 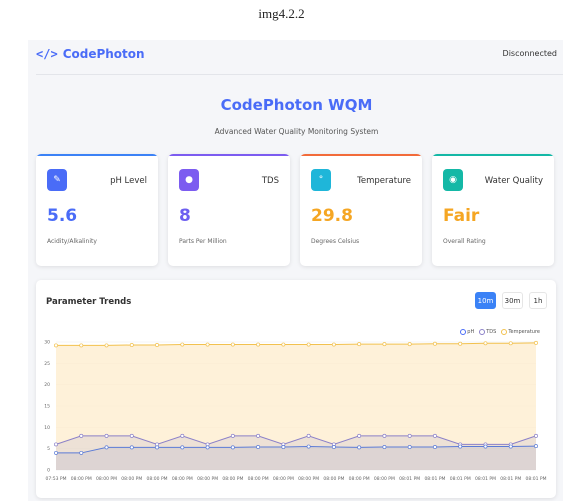 I want to click on icon-glyph: ✎, so click(x=57, y=180).